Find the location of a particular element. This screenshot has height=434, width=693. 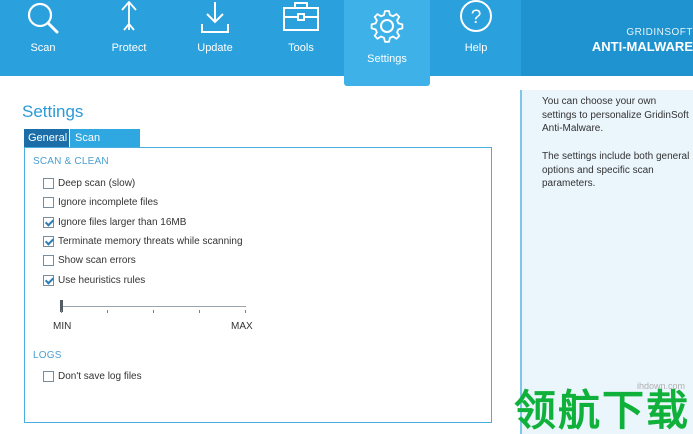

download-icon is located at coordinates (215, 20).